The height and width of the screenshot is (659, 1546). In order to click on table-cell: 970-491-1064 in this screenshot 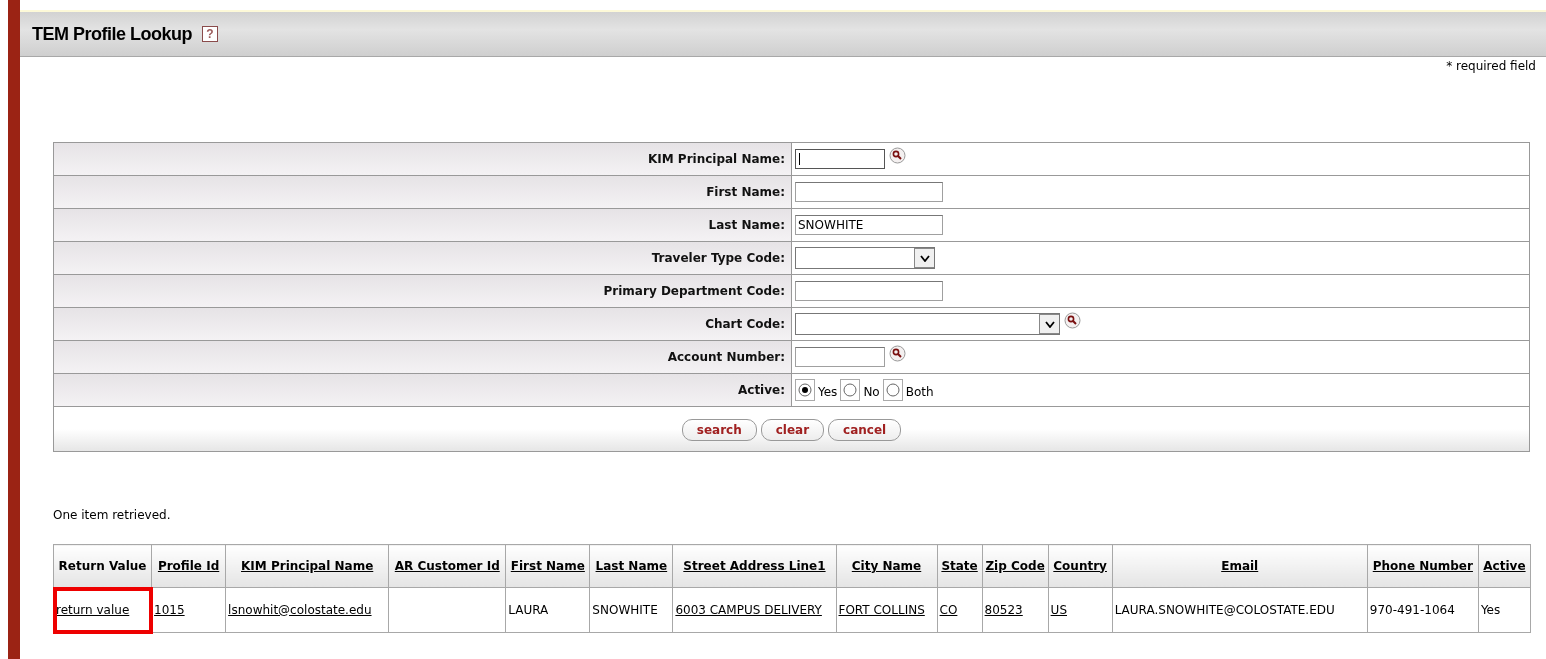, I will do `click(1412, 609)`.